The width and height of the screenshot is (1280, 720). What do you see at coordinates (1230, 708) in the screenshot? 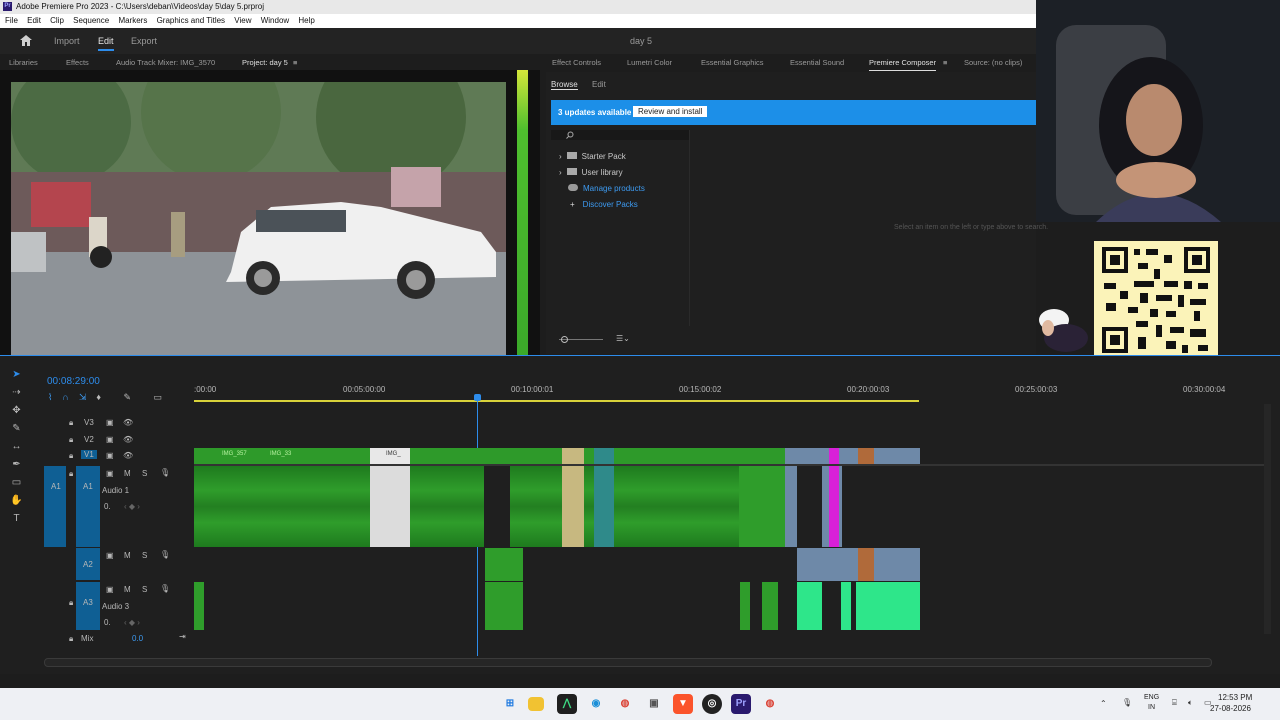
I see `clock-date: 27-08-2026` at bounding box center [1230, 708].